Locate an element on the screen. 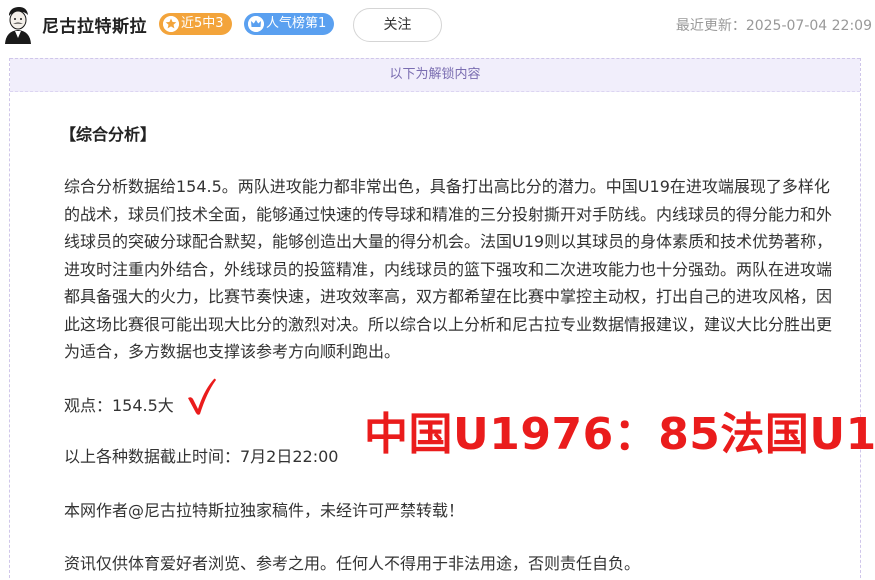 The width and height of the screenshot is (875, 580). rank-badge-label: 人气榜第1 is located at coordinates (296, 23).